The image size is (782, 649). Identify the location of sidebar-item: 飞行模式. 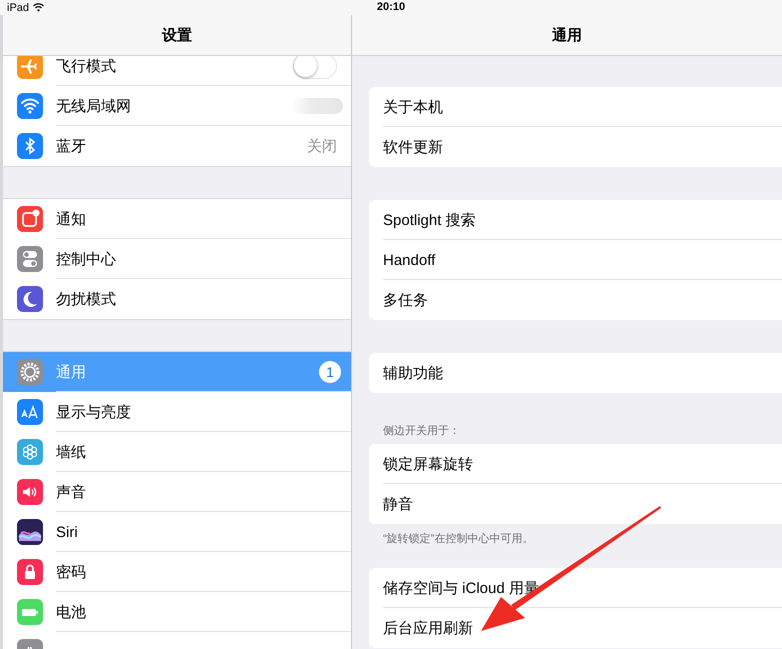
(177, 71).